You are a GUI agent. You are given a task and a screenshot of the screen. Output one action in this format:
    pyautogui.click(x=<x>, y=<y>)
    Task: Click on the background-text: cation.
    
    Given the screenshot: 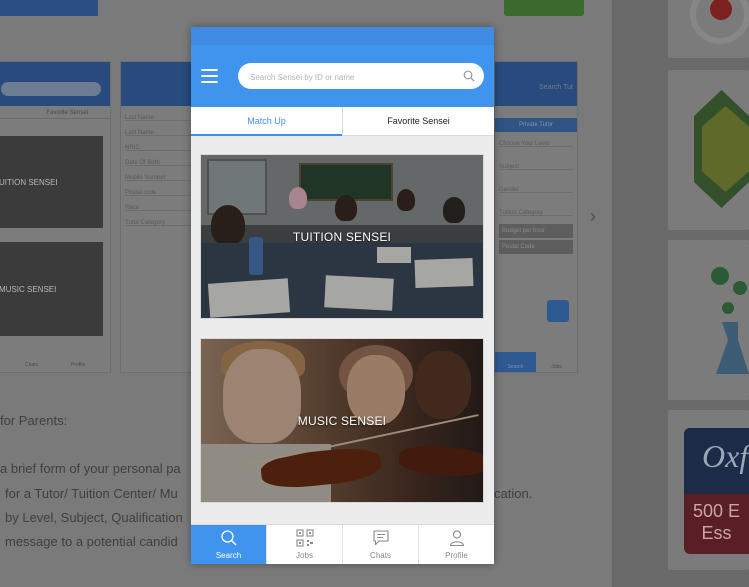 What is the action you would take?
    pyautogui.click(x=513, y=493)
    